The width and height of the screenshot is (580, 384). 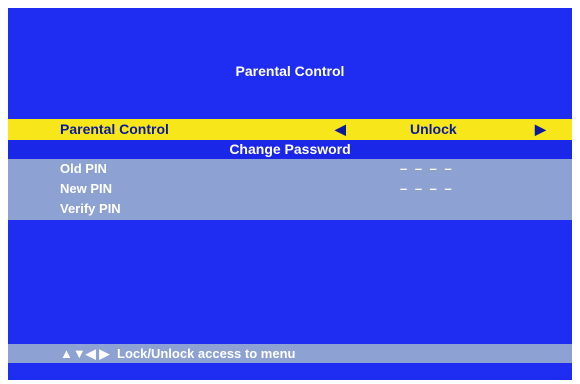 I want to click on help-bar: ▲▼◀ ▶ Lock/Unlock access to menu, so click(x=290, y=353).